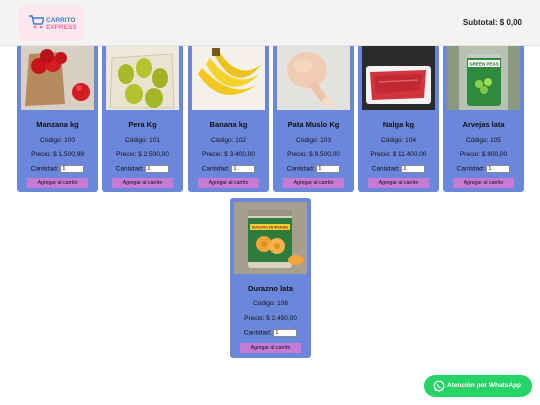  I want to click on product-code: Código: 100, so click(57, 140).